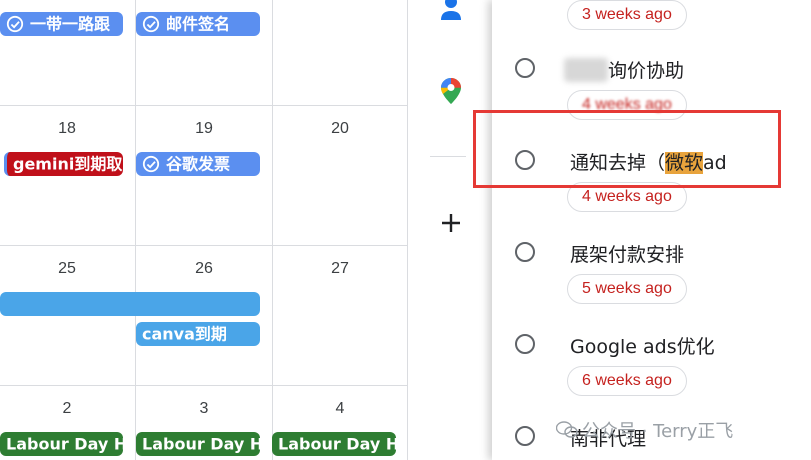 This screenshot has width=811, height=460. I want to click on task-title: 询价协助, so click(646, 69).